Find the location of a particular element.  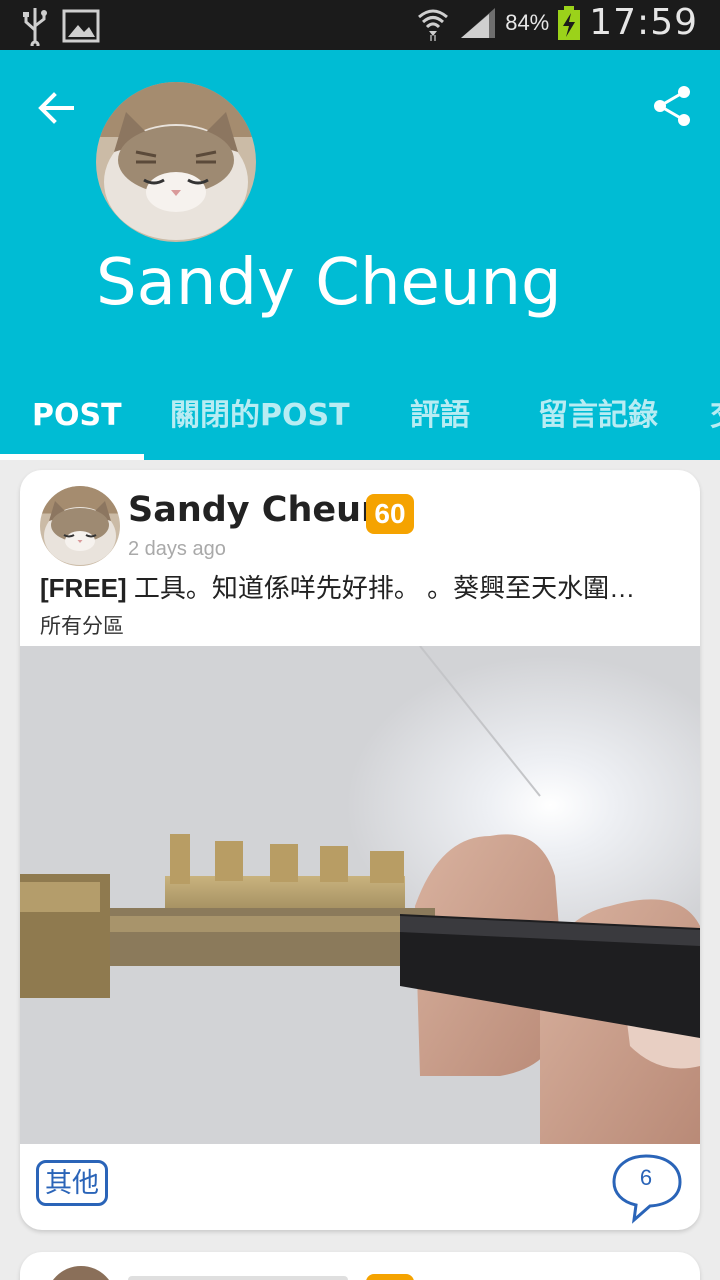

author-name-placeholder is located at coordinates (238, 1278).